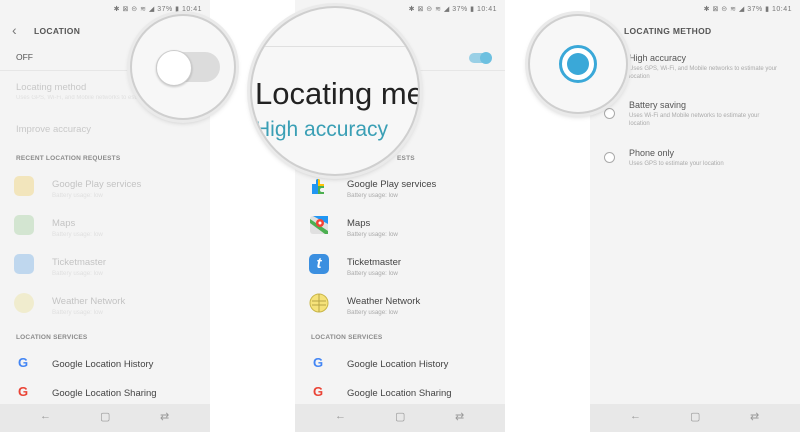 The width and height of the screenshot is (800, 432). I want to click on magnifier-toggle-off, so click(183, 67).